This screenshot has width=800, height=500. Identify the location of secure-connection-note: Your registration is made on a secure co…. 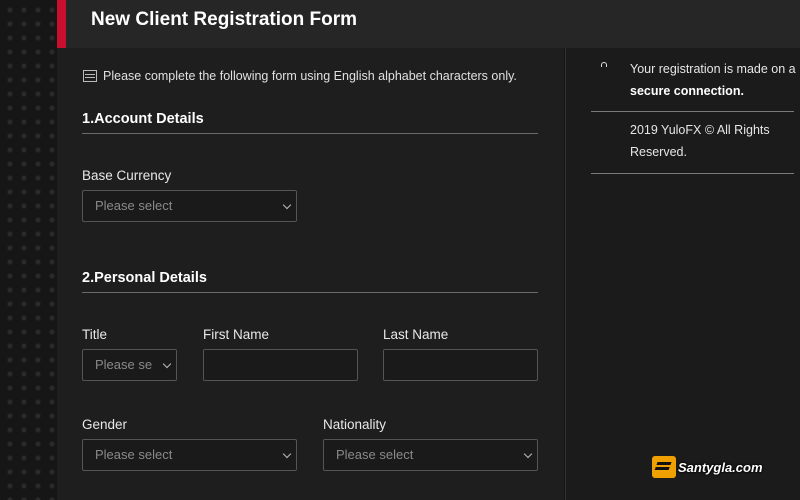
(694, 80).